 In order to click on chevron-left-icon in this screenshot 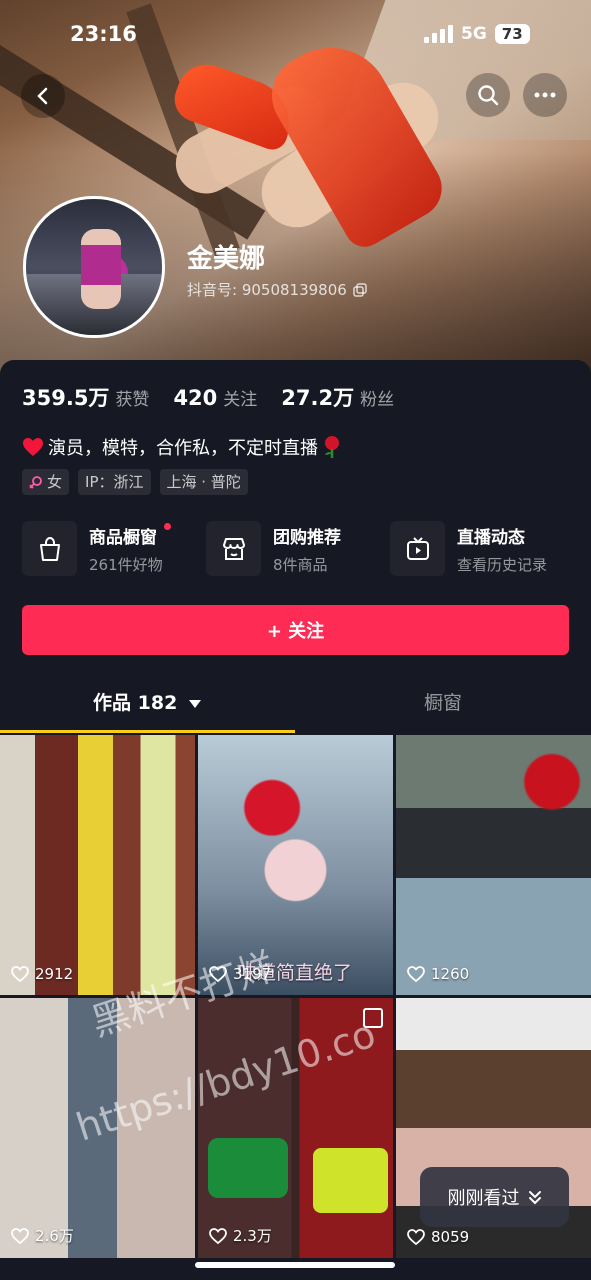, I will do `click(42, 96)`.